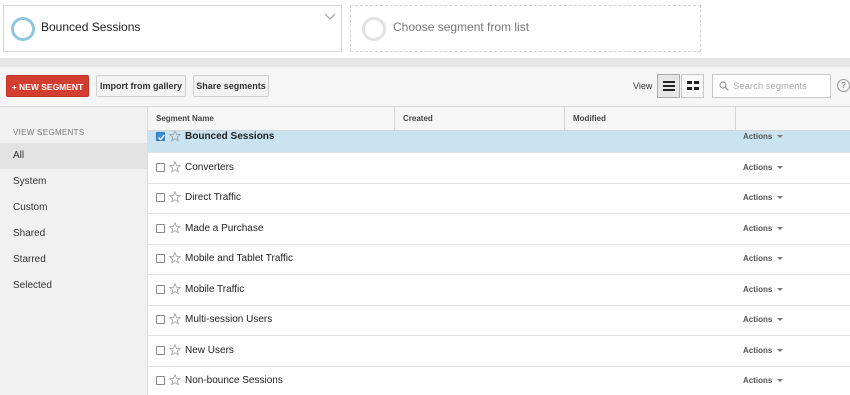 The image size is (850, 395). Describe the element at coordinates (480, 119) in the screenshot. I see `column-header-created: Created` at that location.